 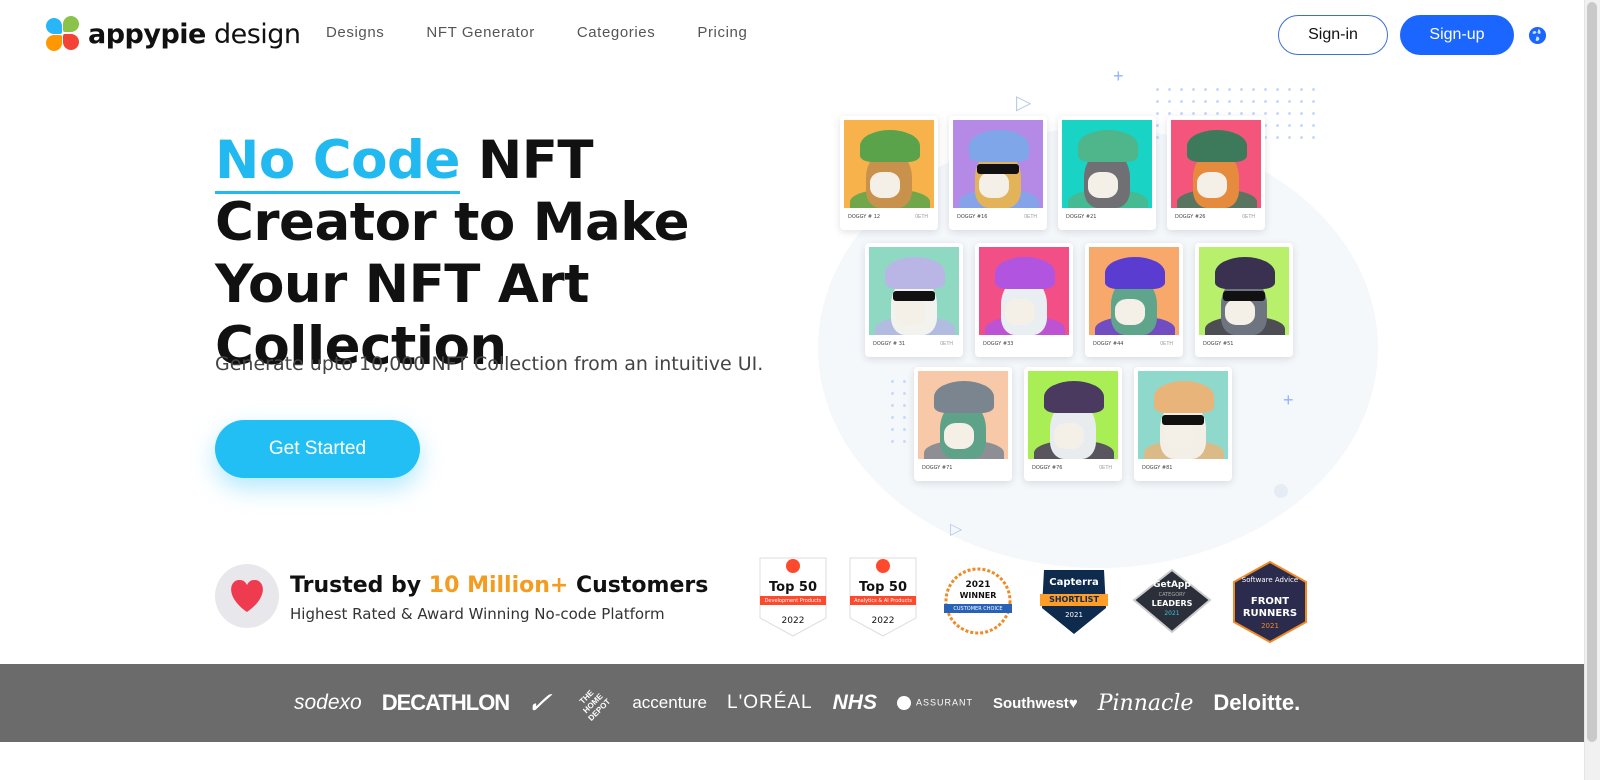 What do you see at coordinates (898, 411) in the screenshot?
I see `dot-grid-decoration` at bounding box center [898, 411].